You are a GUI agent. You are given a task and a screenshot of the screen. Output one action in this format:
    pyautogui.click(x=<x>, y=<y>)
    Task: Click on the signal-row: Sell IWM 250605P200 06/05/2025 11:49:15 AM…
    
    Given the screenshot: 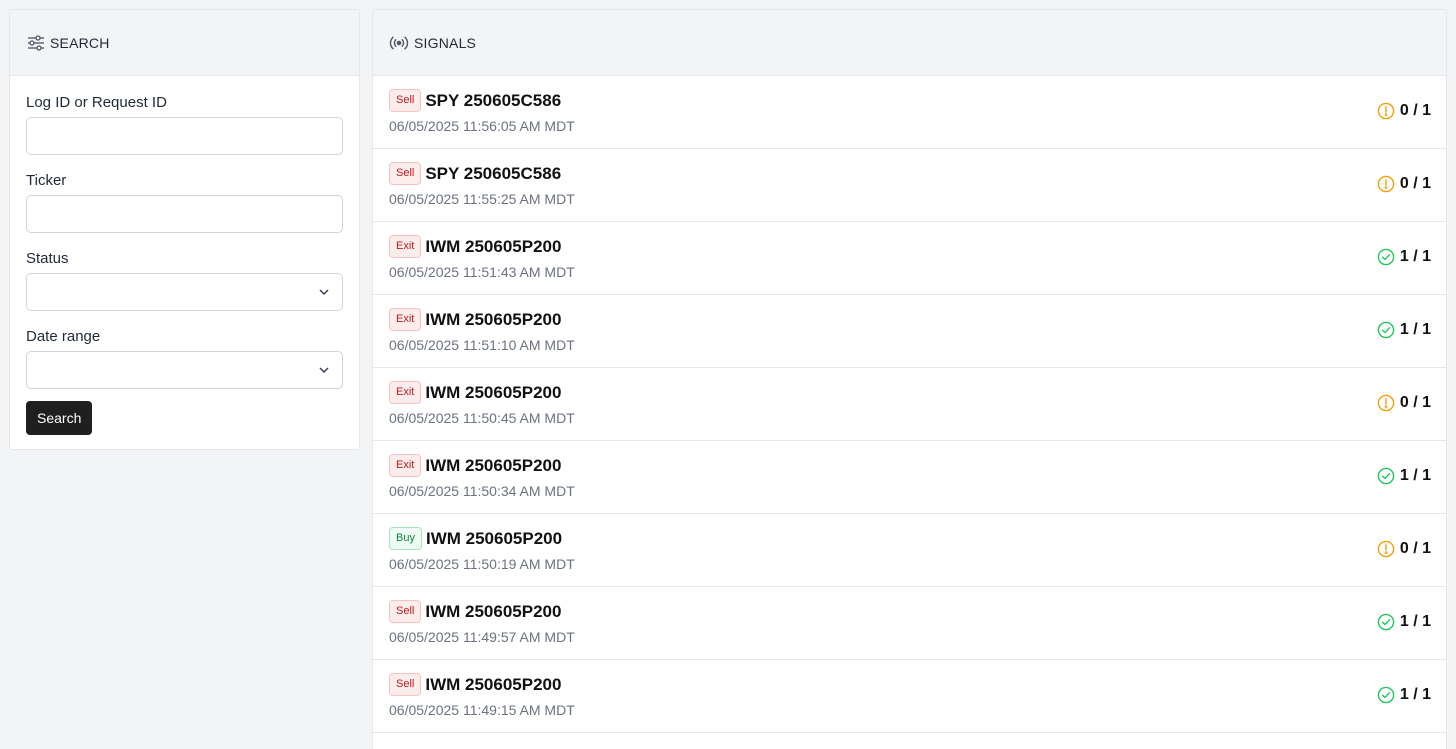 What is the action you would take?
    pyautogui.click(x=909, y=696)
    